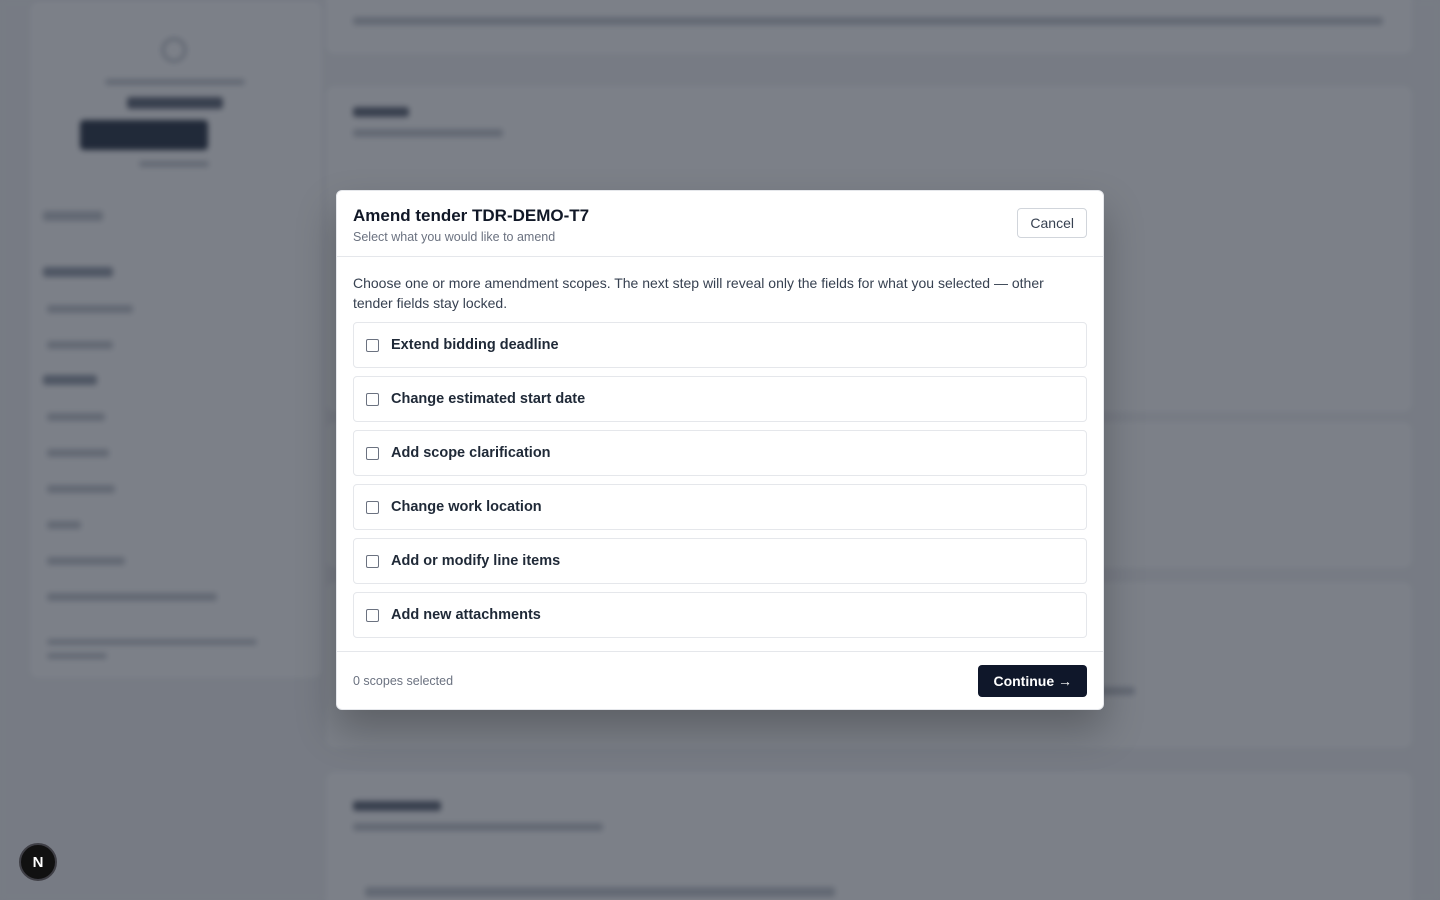  Describe the element at coordinates (454, 237) in the screenshot. I see `dialog-subtitle: Select what you would like to amend` at that location.